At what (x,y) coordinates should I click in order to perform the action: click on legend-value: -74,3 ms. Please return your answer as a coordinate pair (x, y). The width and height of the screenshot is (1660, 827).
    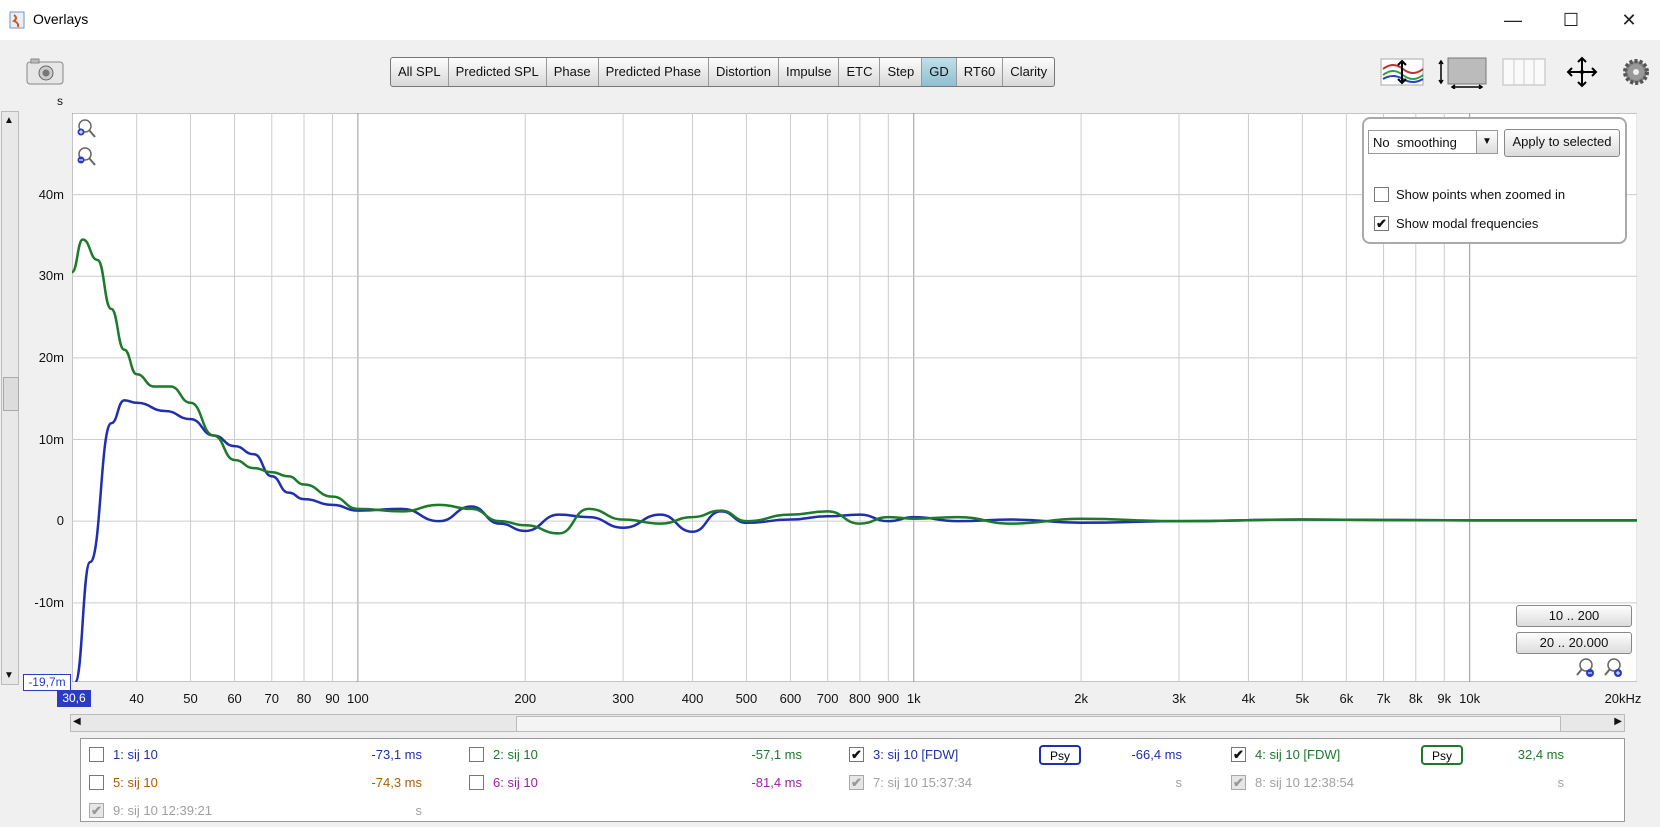
    Looking at the image, I should click on (396, 782).